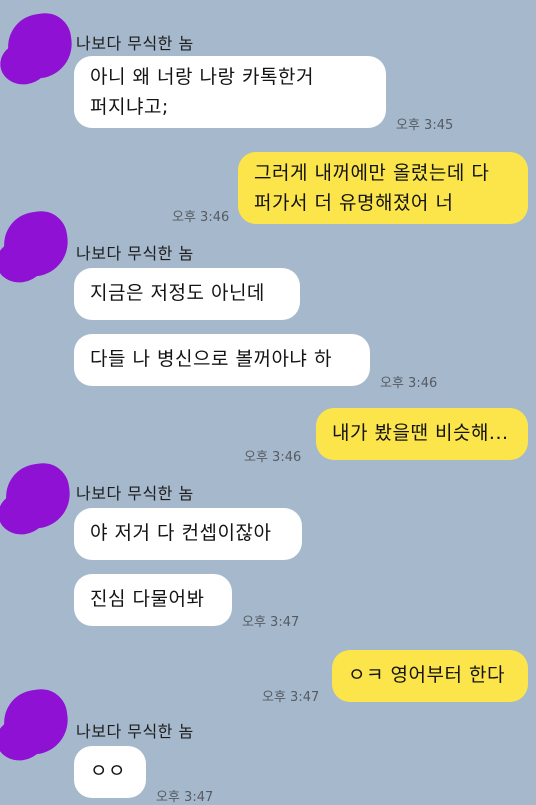 Image resolution: width=536 pixels, height=805 pixels. I want to click on message-bubble-received: 다들 나 병신으로 볼꺼아냐 하, so click(222, 360).